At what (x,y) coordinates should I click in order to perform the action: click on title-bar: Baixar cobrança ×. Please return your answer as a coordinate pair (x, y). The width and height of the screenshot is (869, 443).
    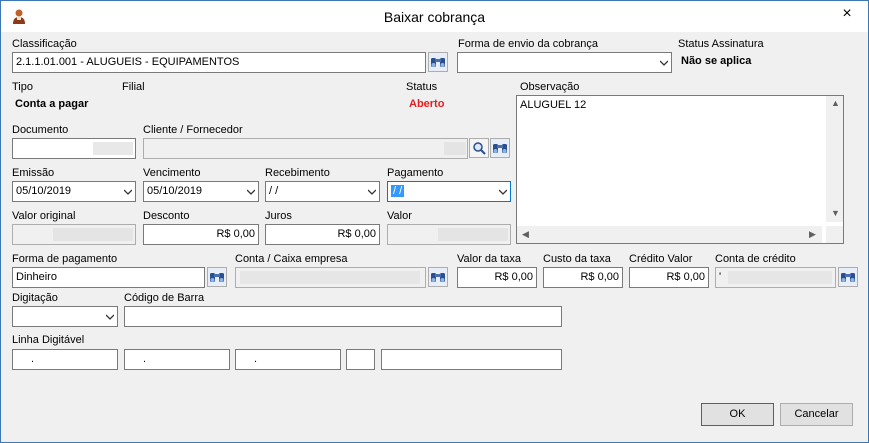
    Looking at the image, I should click on (434, 16).